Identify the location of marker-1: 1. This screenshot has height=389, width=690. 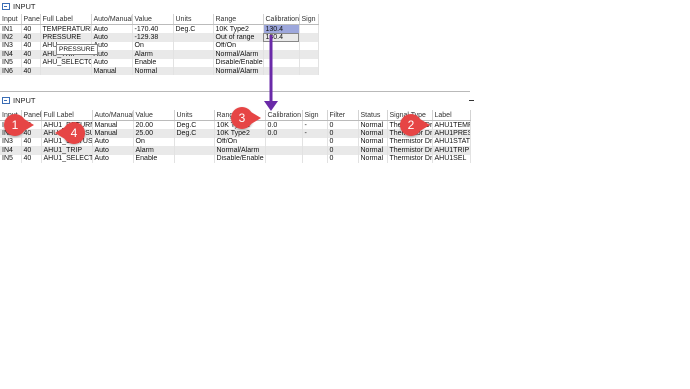
(19, 125).